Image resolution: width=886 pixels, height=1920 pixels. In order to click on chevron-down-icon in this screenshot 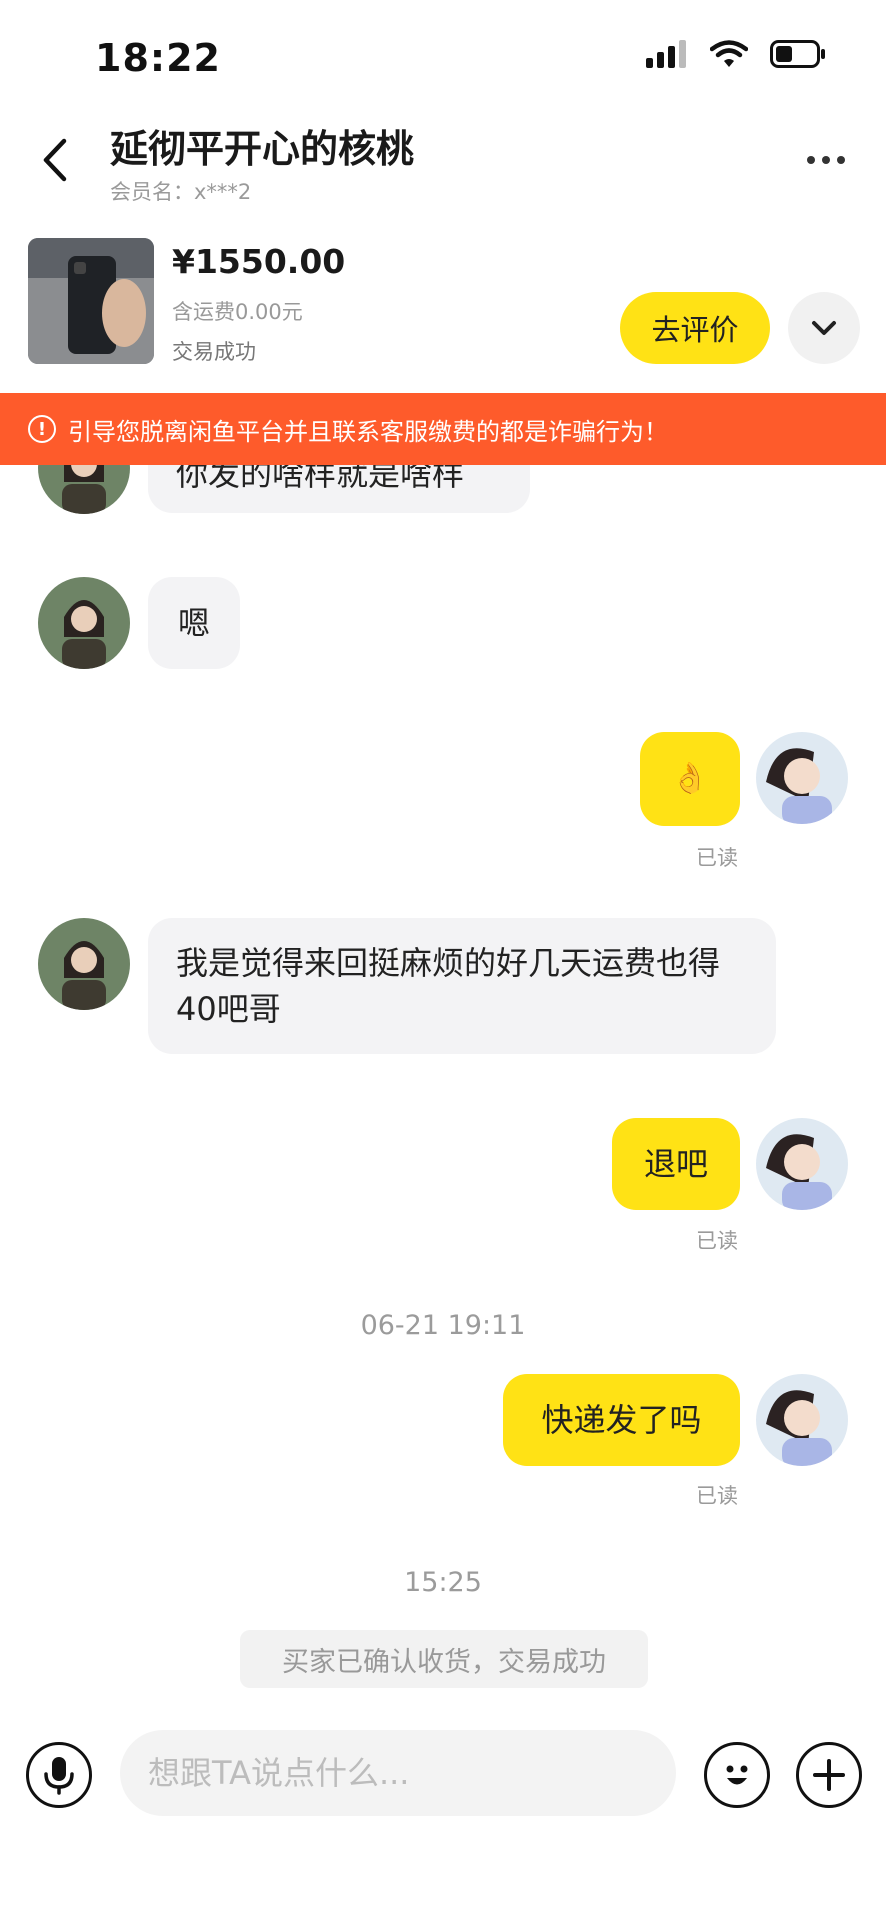, I will do `click(824, 328)`.